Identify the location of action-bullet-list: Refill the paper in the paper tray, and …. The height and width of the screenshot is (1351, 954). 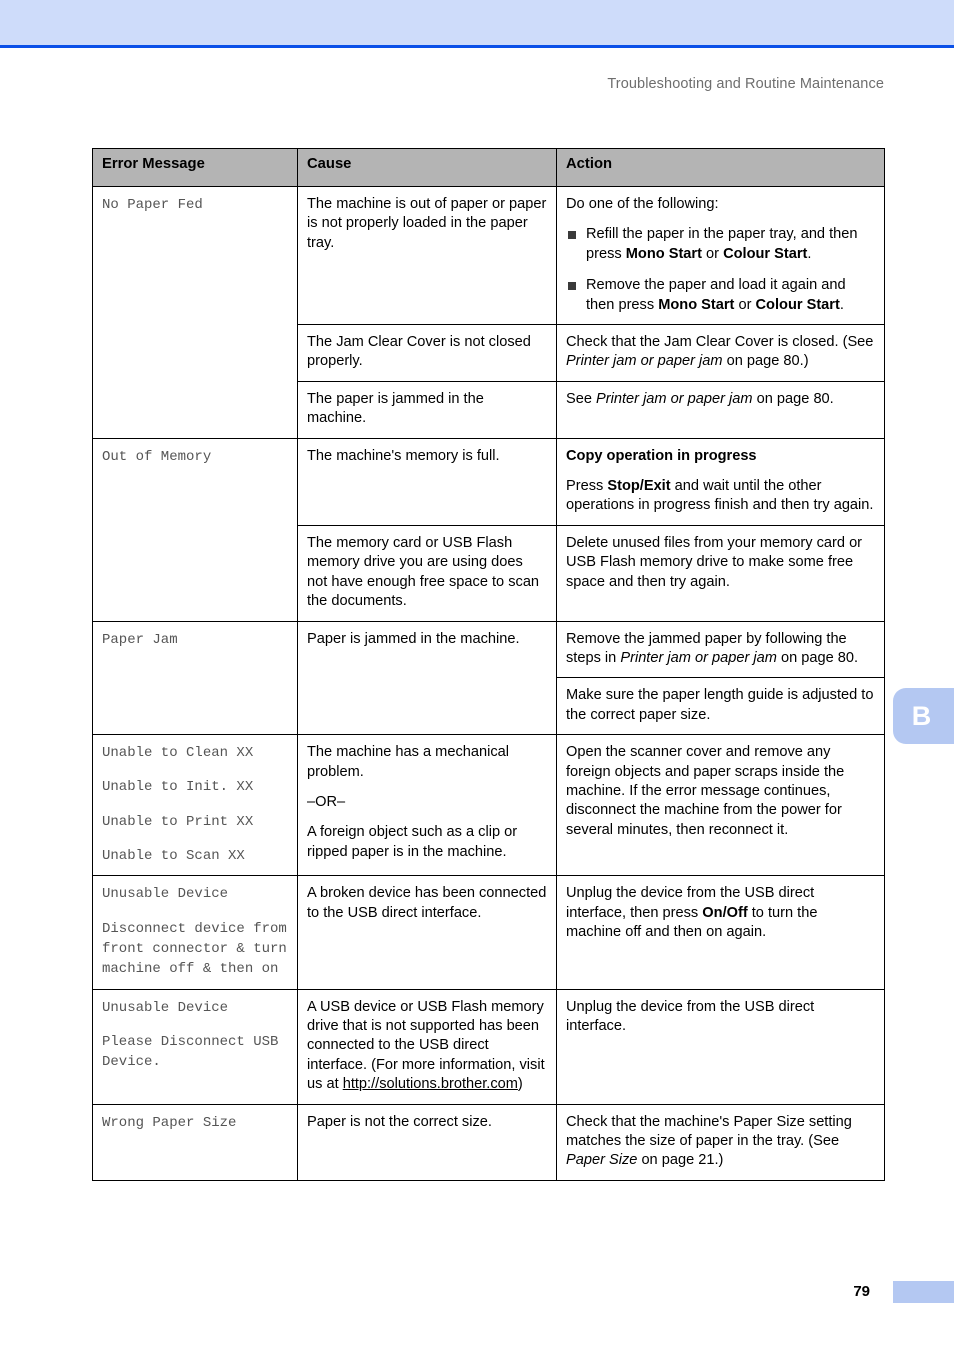
(720, 270).